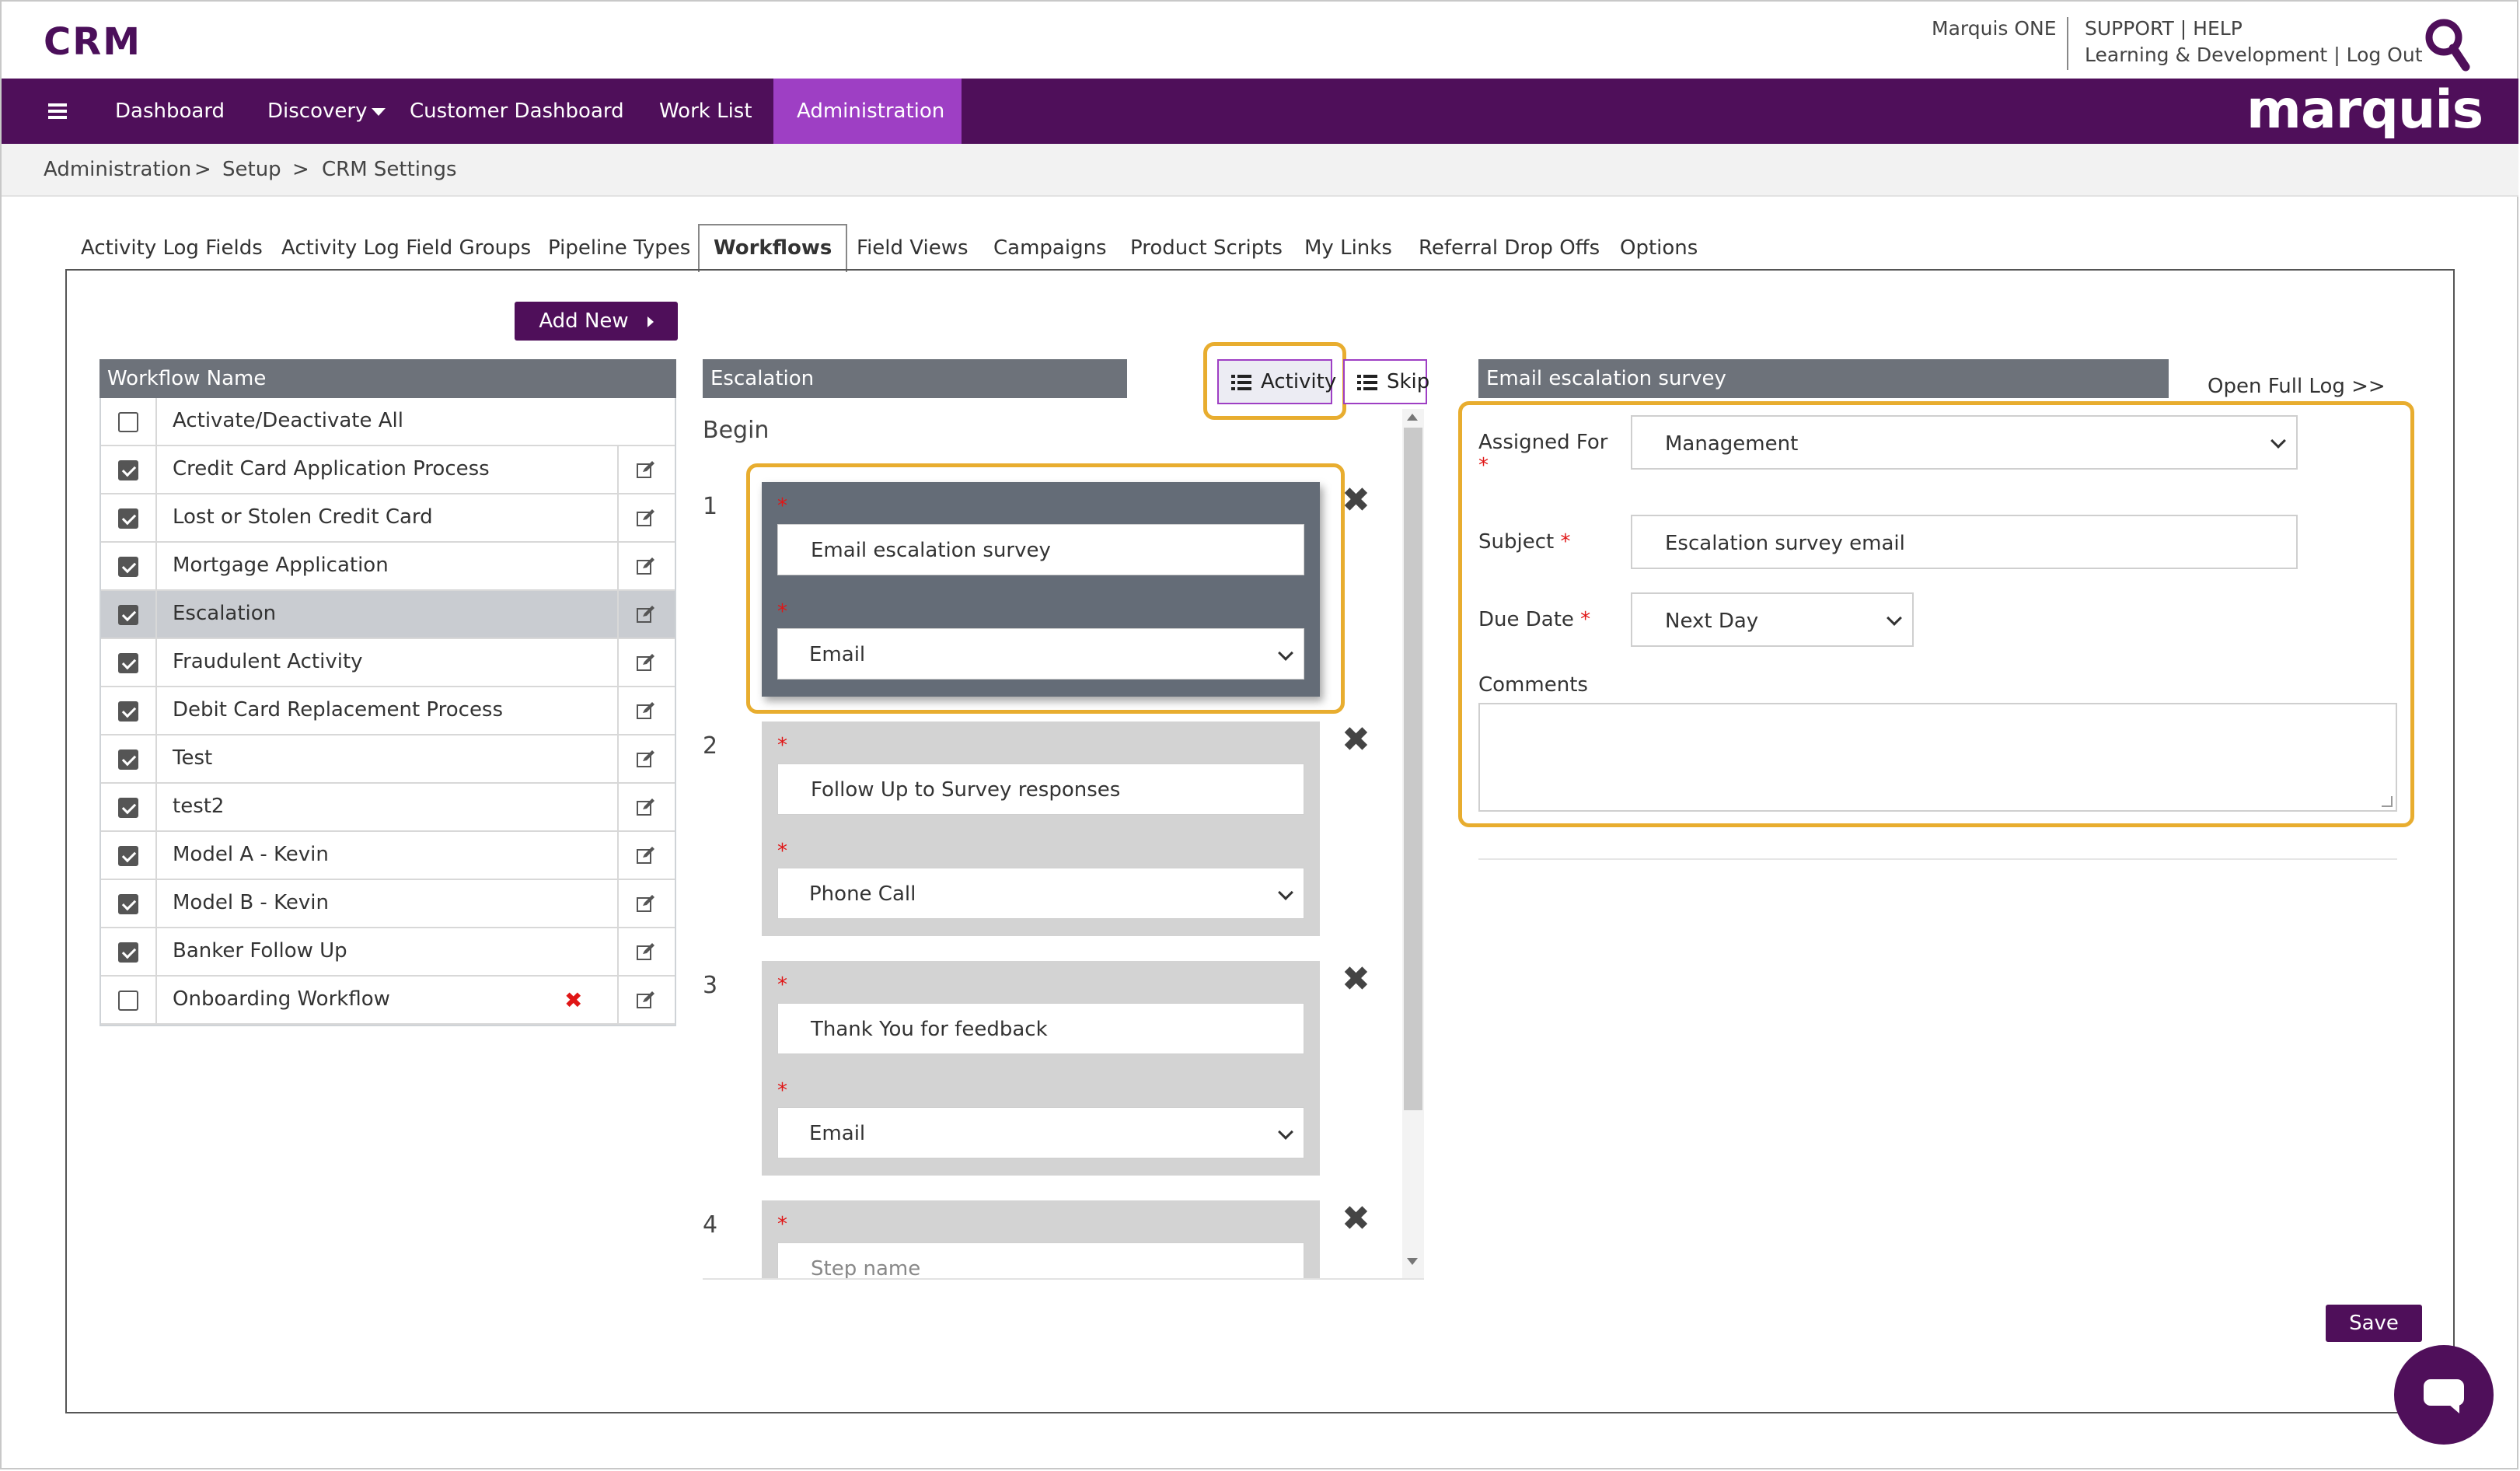 The image size is (2520, 1471). What do you see at coordinates (619, 248) in the screenshot?
I see `tab-pipeline-types: Pipeline Types` at bounding box center [619, 248].